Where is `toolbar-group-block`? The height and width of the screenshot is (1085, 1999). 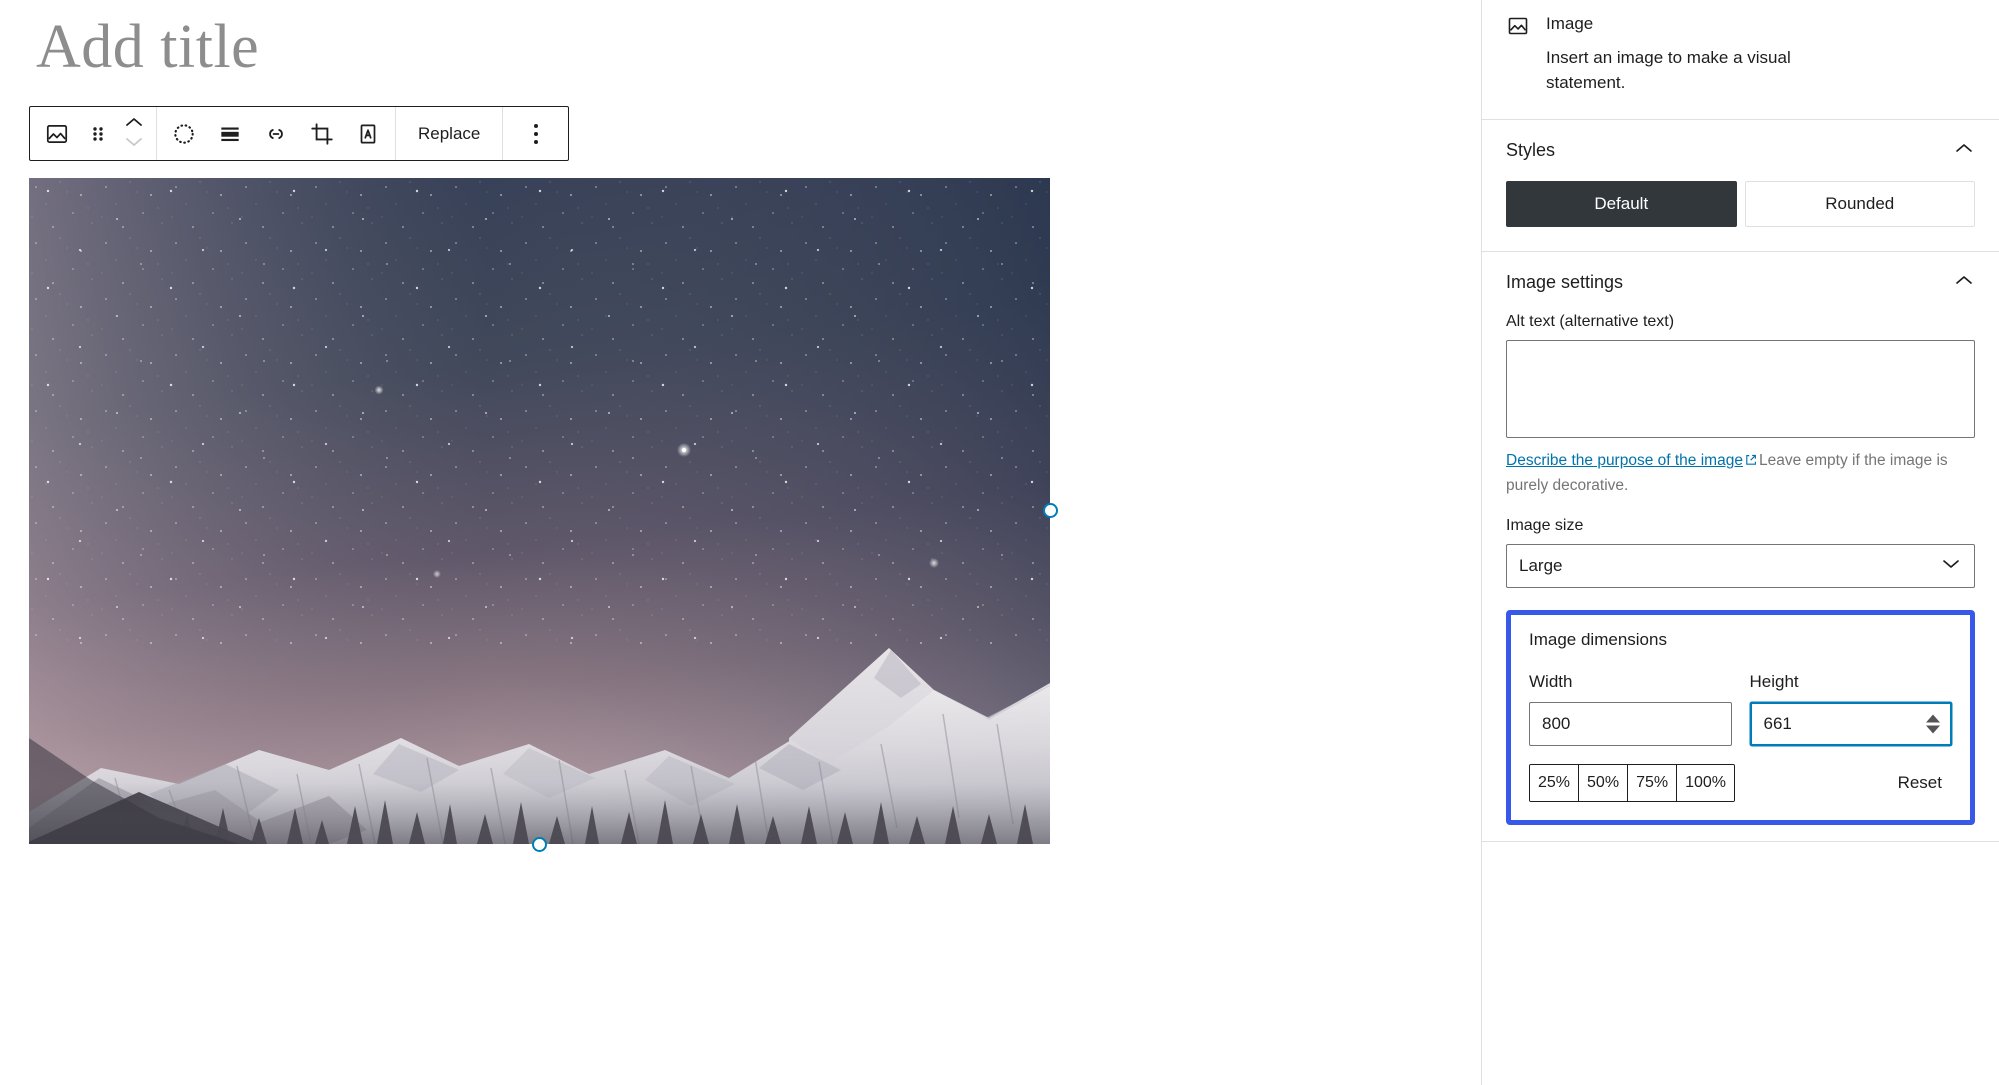 toolbar-group-block is located at coordinates (93, 133).